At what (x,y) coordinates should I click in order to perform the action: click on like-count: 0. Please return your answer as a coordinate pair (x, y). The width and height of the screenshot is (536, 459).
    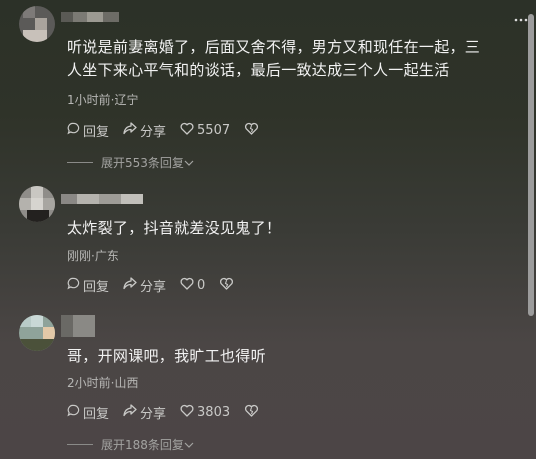
    Looking at the image, I should click on (201, 285).